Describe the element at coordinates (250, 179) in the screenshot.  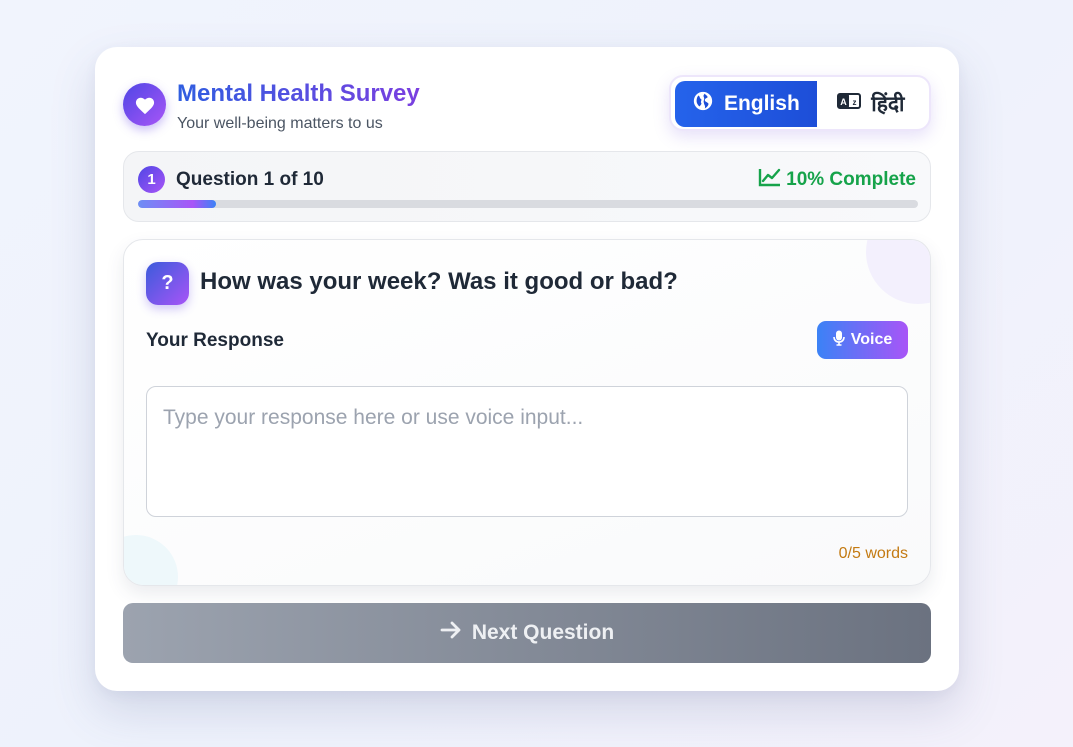
I see `question-counter: Question 1 of 10` at that location.